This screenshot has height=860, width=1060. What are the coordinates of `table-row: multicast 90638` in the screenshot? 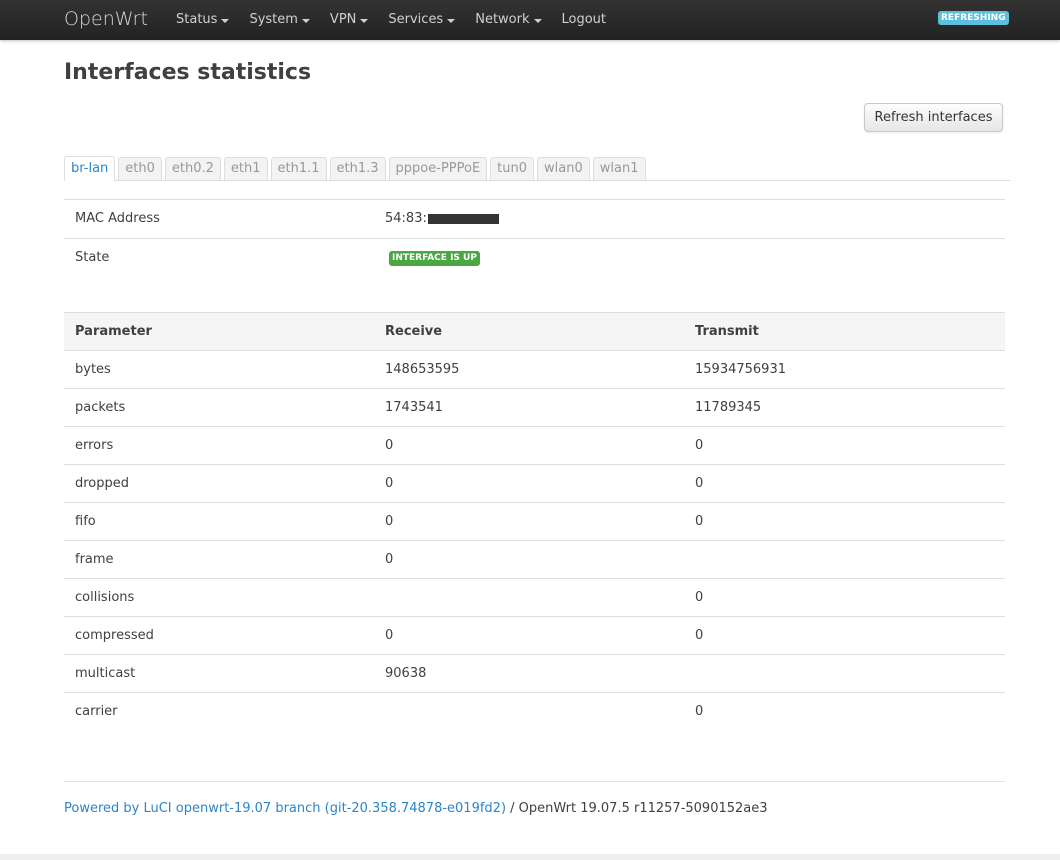 It's located at (534, 673).